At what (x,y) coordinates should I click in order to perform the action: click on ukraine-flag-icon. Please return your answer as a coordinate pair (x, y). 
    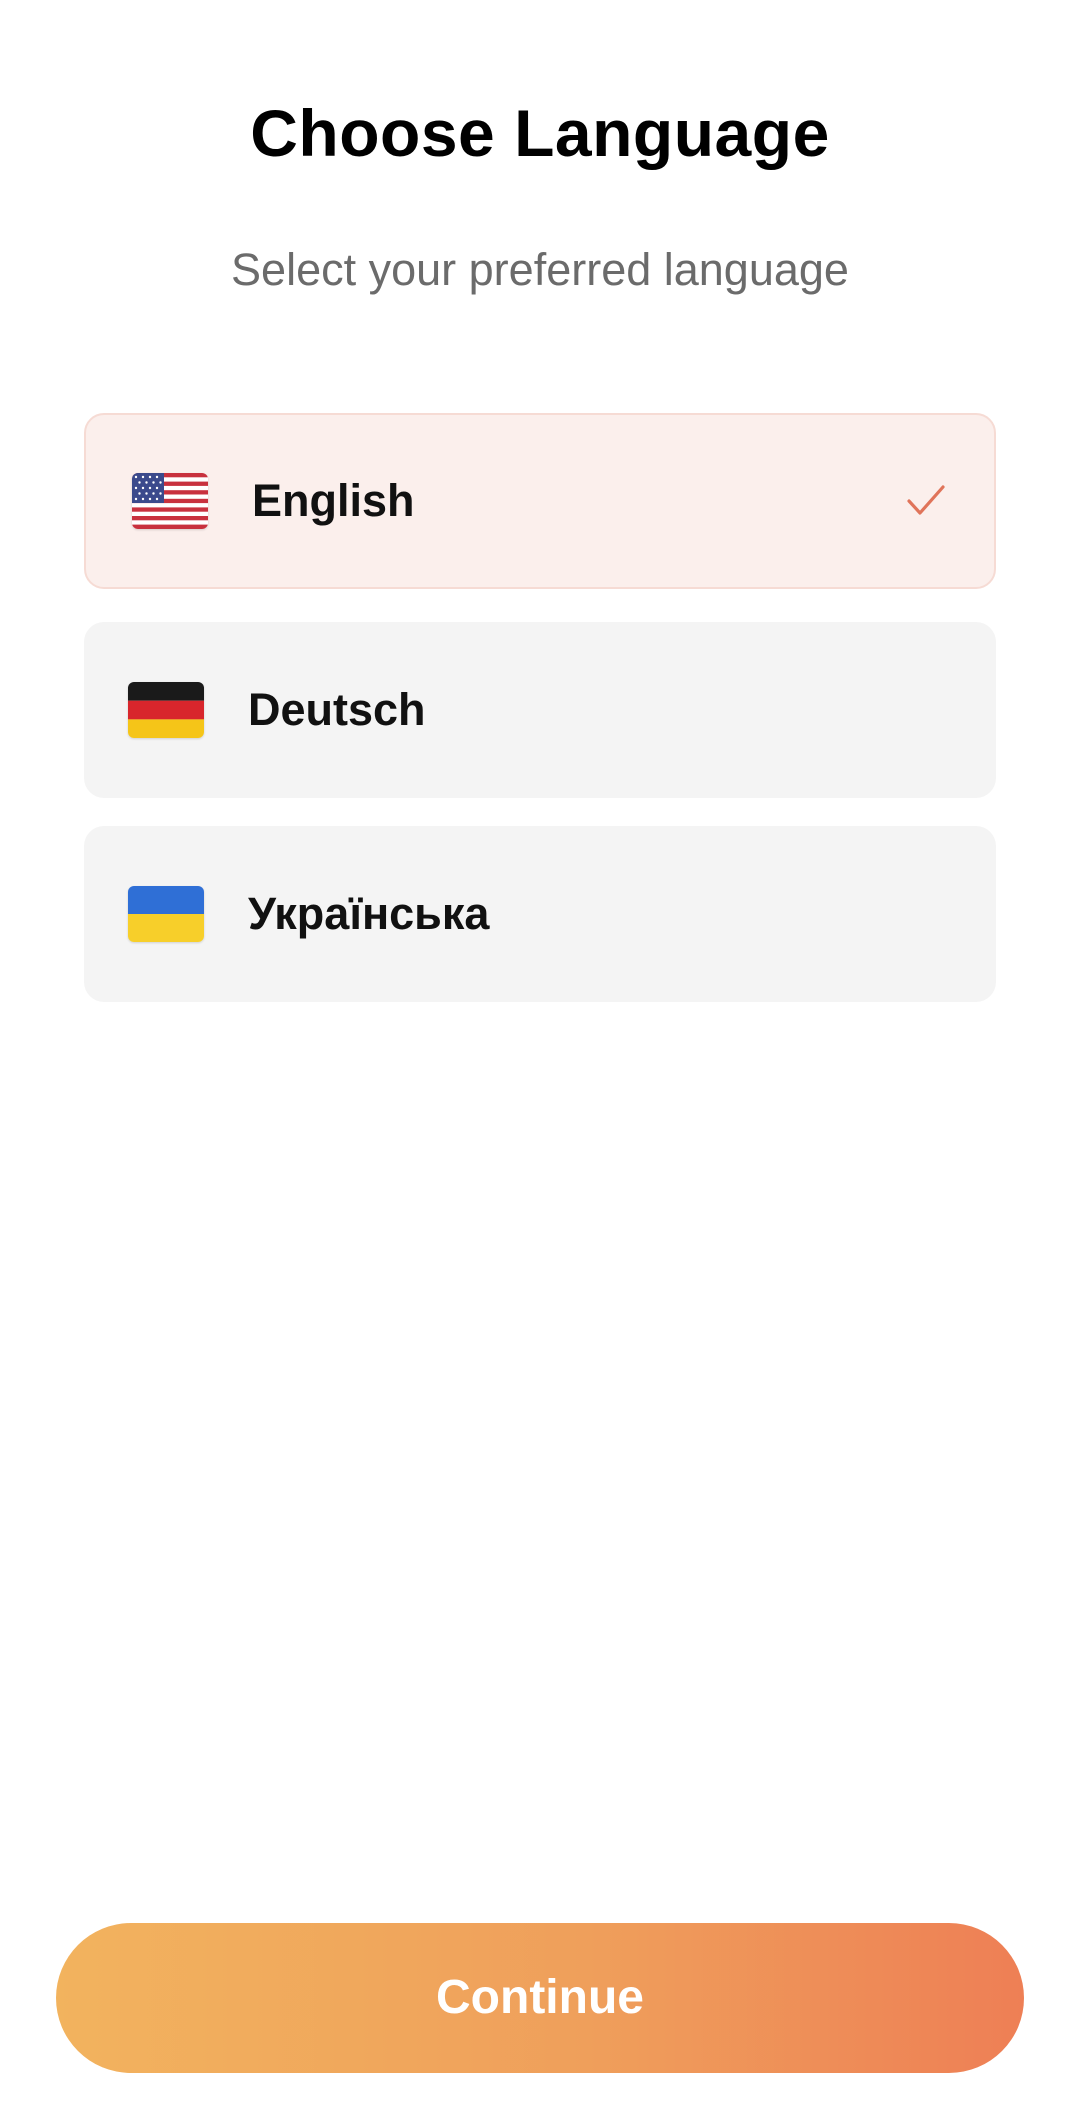
    Looking at the image, I should click on (166, 914).